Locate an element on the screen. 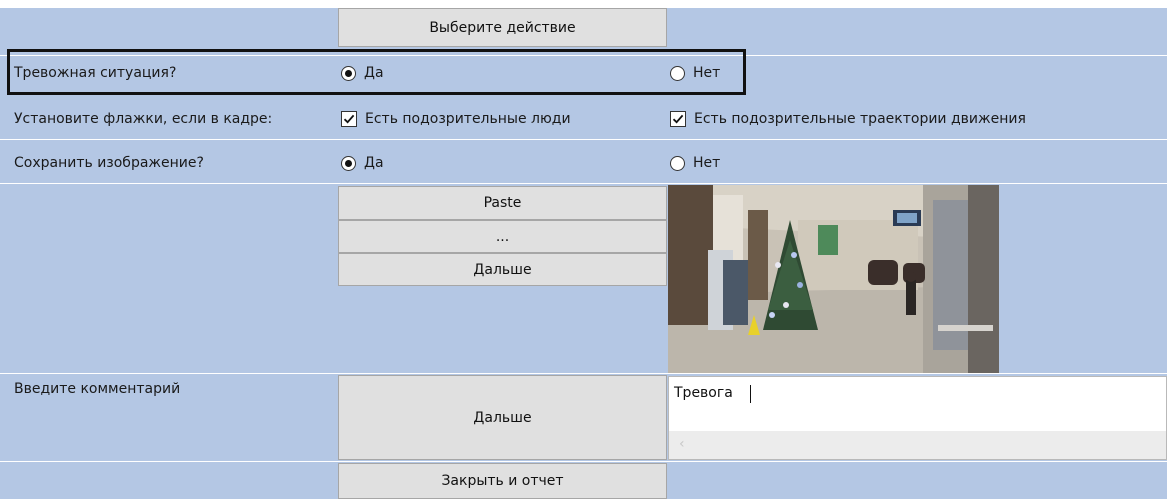 This screenshot has width=1167, height=499. comment-text: Тревога is located at coordinates (703, 393).